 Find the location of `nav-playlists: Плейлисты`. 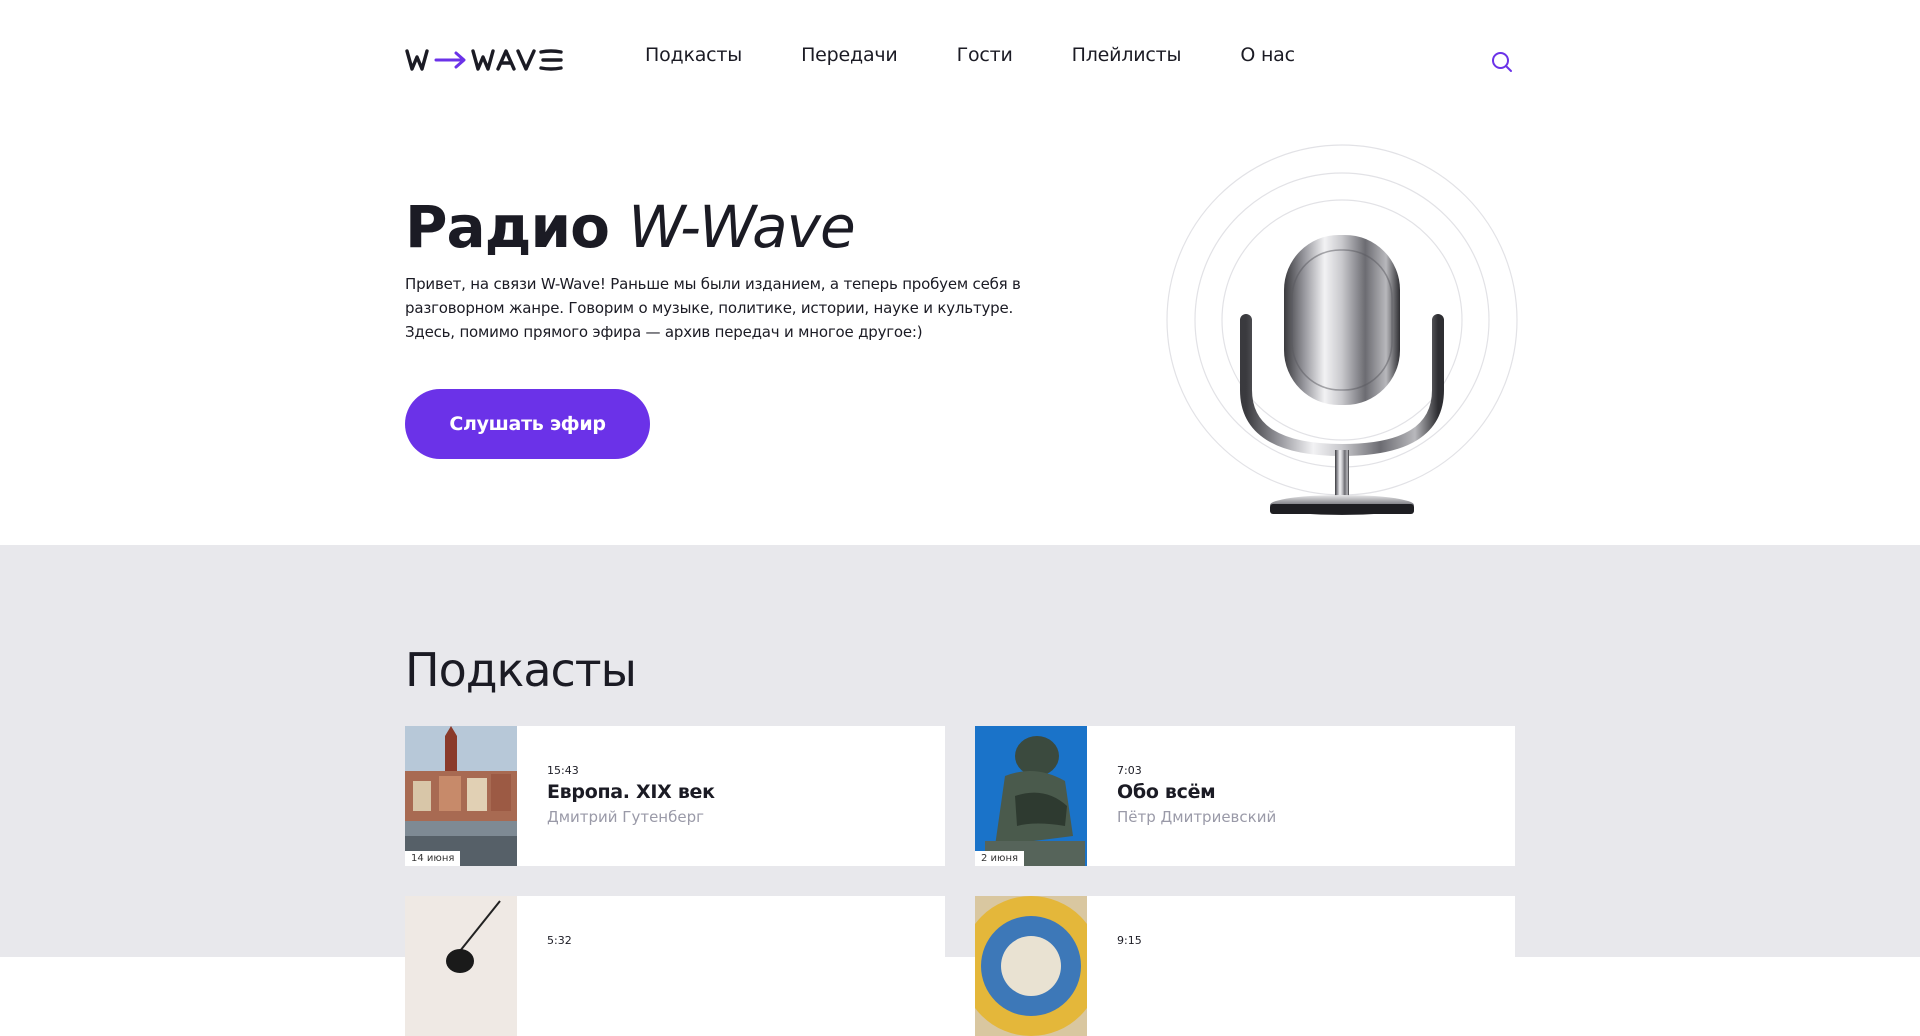

nav-playlists: Плейлисты is located at coordinates (1127, 55).